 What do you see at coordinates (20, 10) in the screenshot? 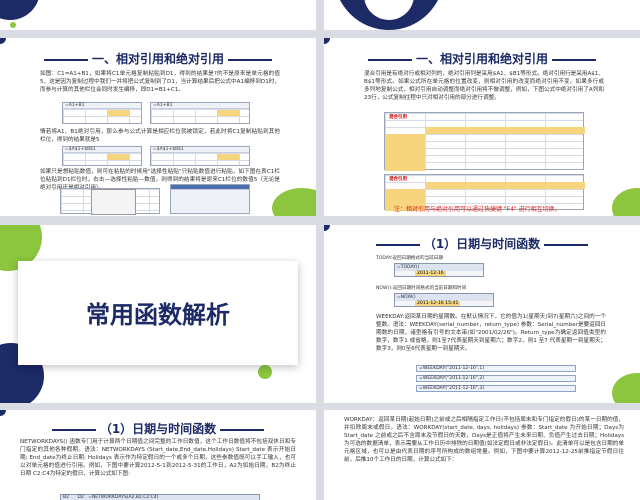
I see `decor-circle` at bounding box center [20, 10].